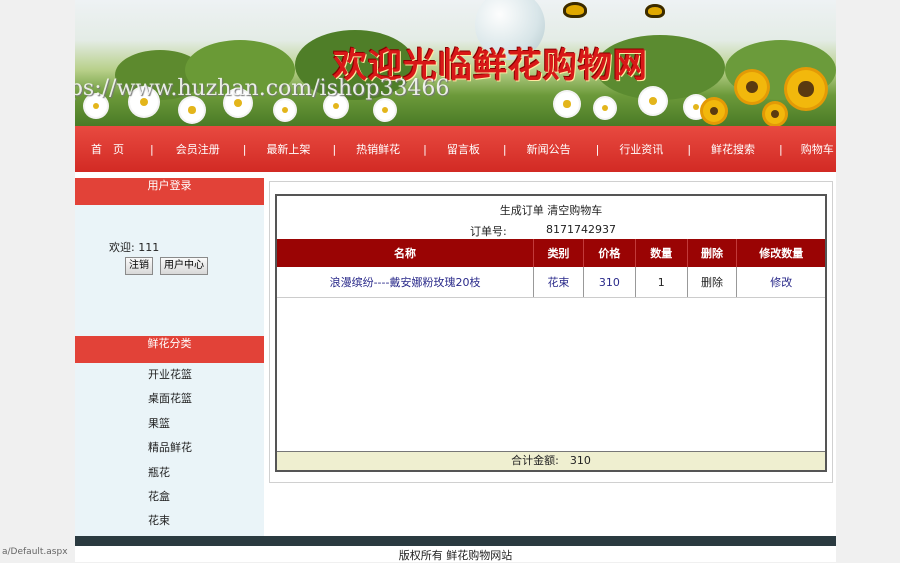 The image size is (900, 563). I want to click on category-item: 桌面花篮, so click(169, 399).